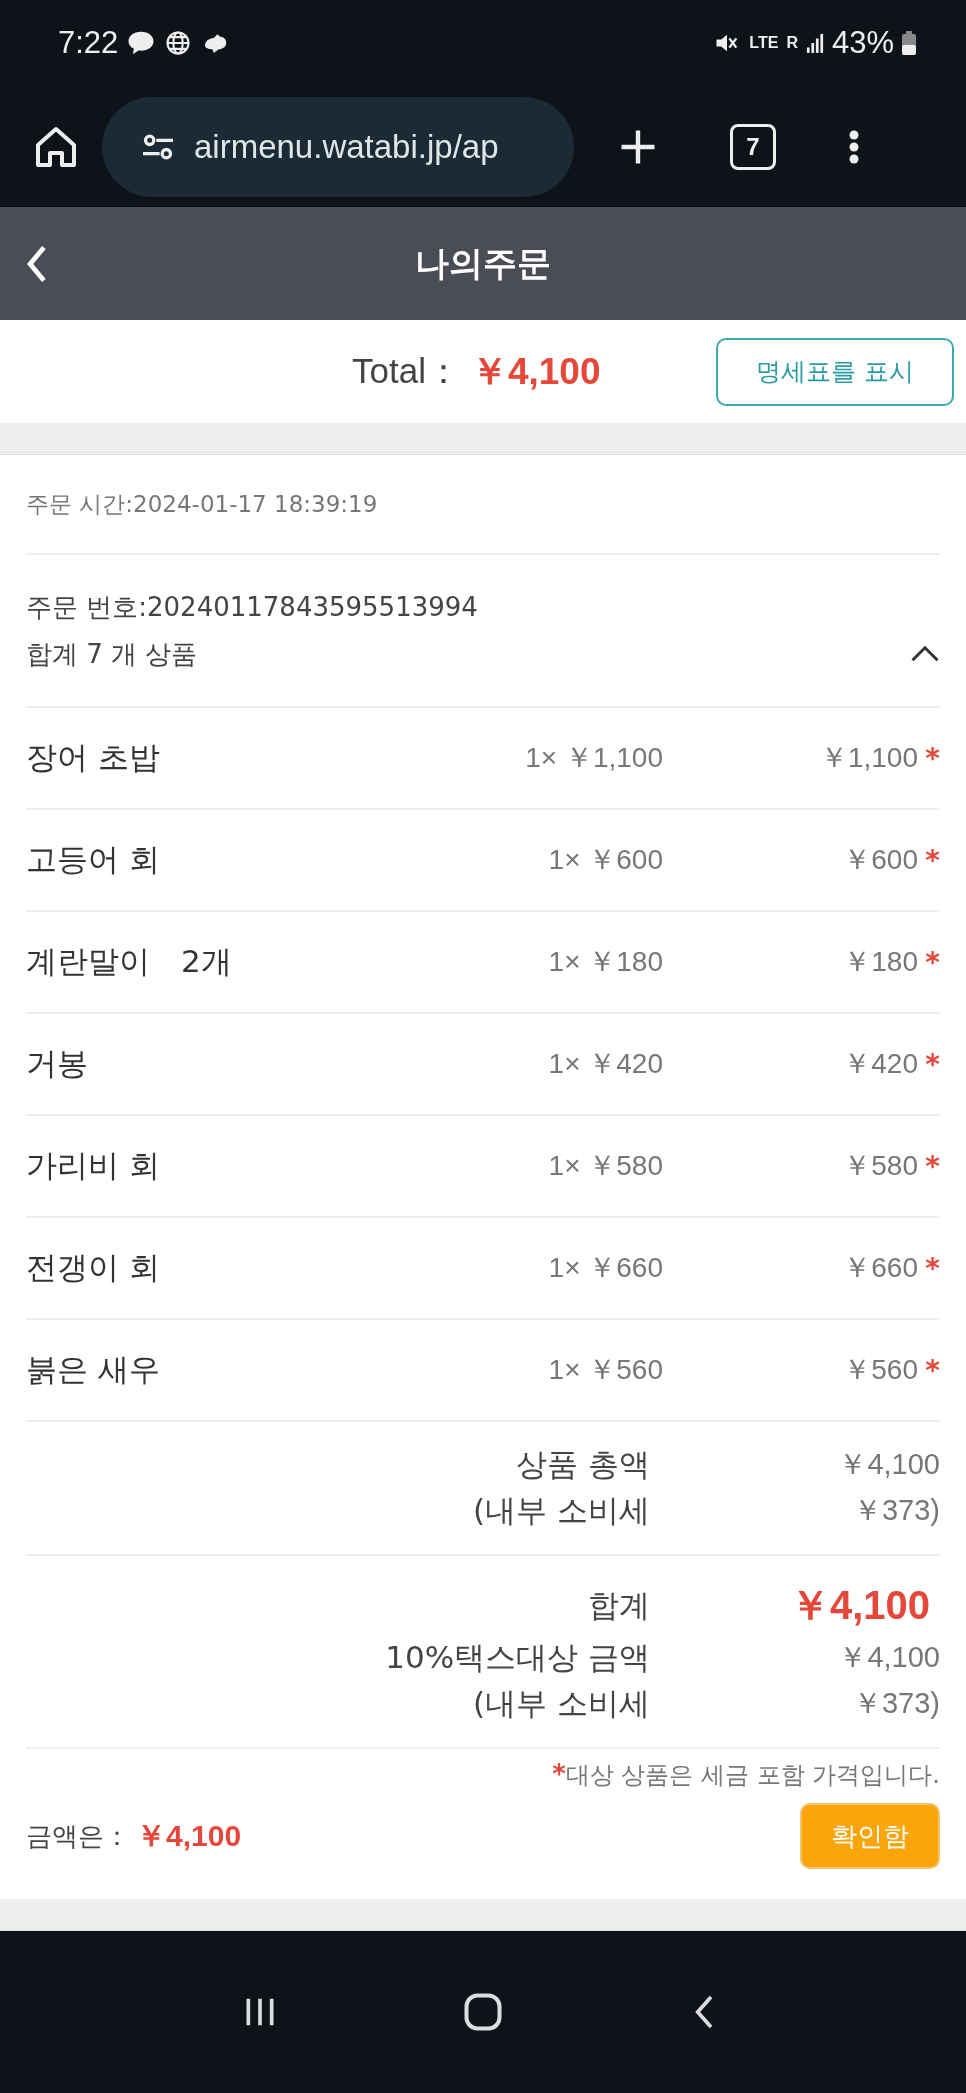 Image resolution: width=966 pixels, height=2093 pixels. What do you see at coordinates (605, 962) in the screenshot?
I see `item-quantity-price: 1× ￥180` at bounding box center [605, 962].